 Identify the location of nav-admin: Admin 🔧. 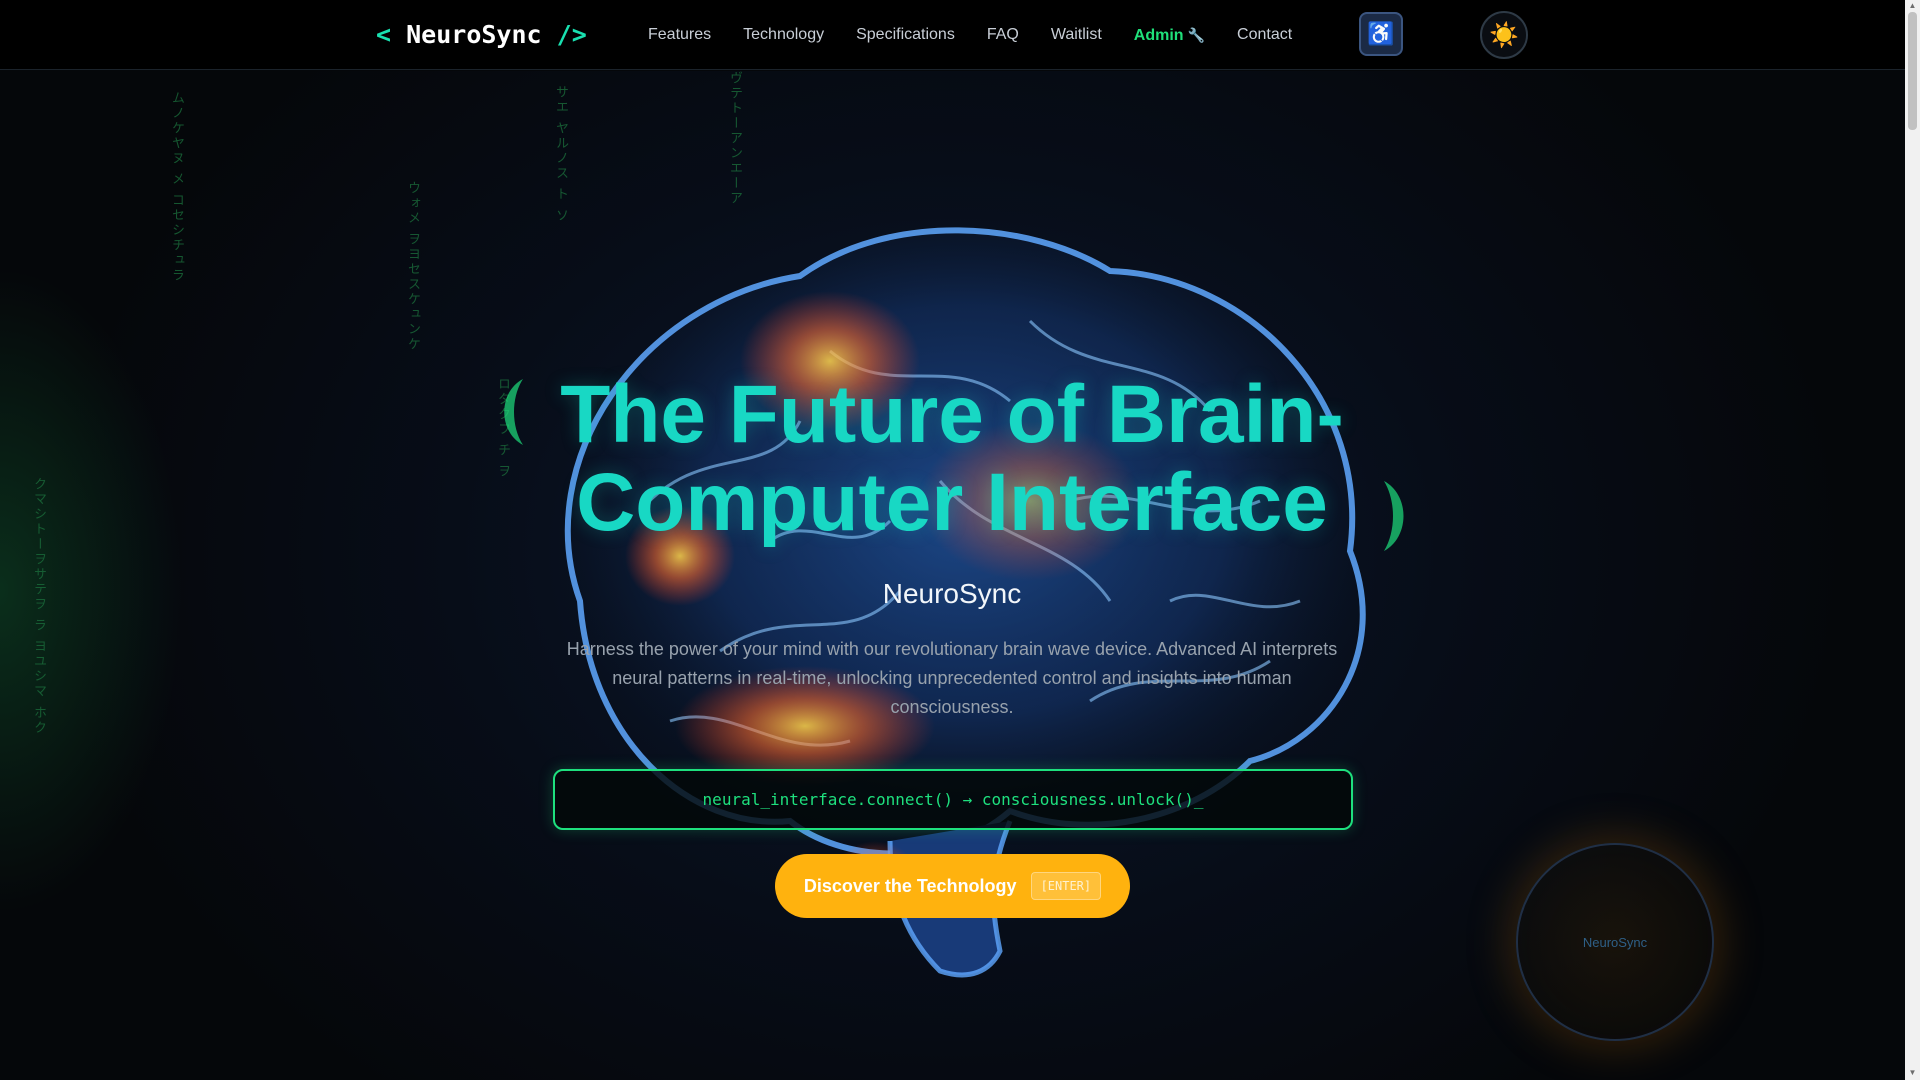
(1169, 35).